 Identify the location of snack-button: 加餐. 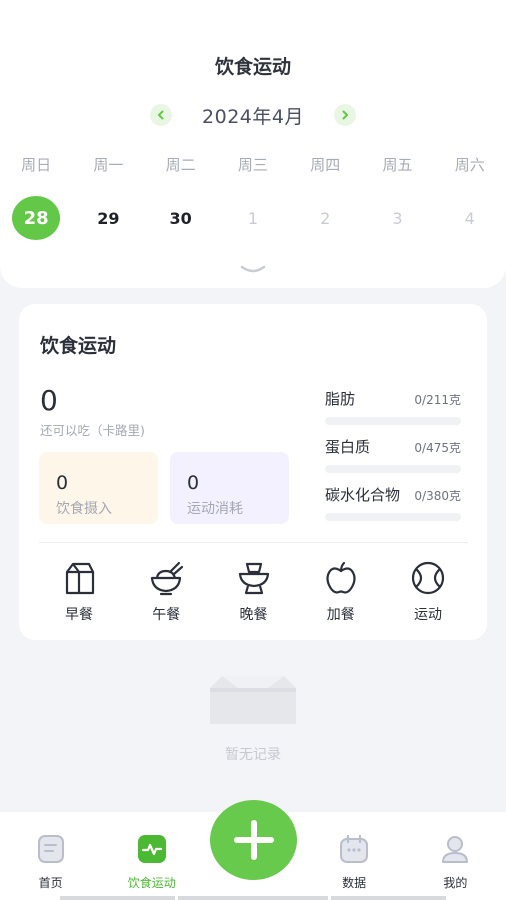
(341, 592).